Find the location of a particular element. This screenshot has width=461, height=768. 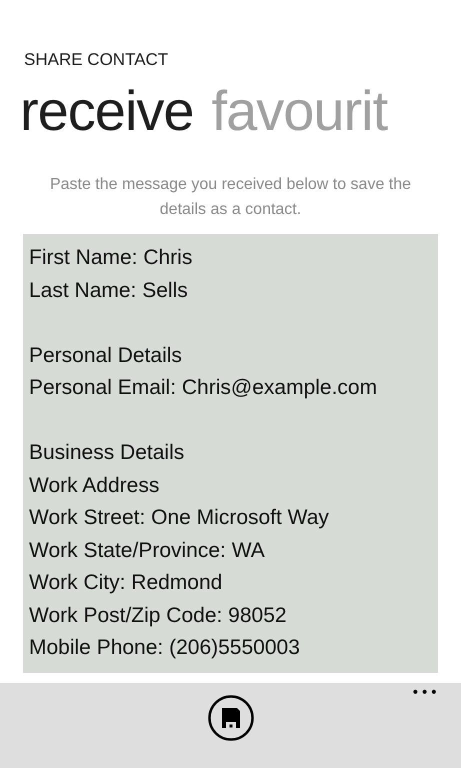

pivot-header: receive is located at coordinates (107, 111).